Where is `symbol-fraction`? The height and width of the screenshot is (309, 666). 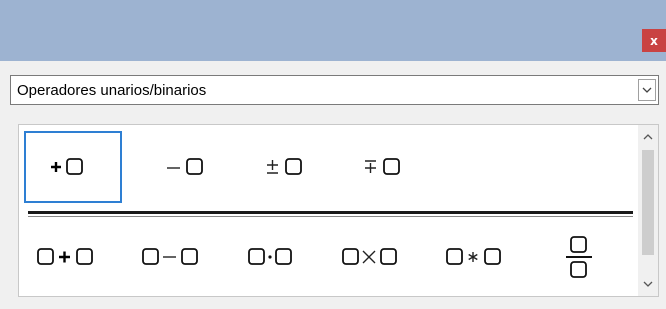 symbol-fraction is located at coordinates (579, 257).